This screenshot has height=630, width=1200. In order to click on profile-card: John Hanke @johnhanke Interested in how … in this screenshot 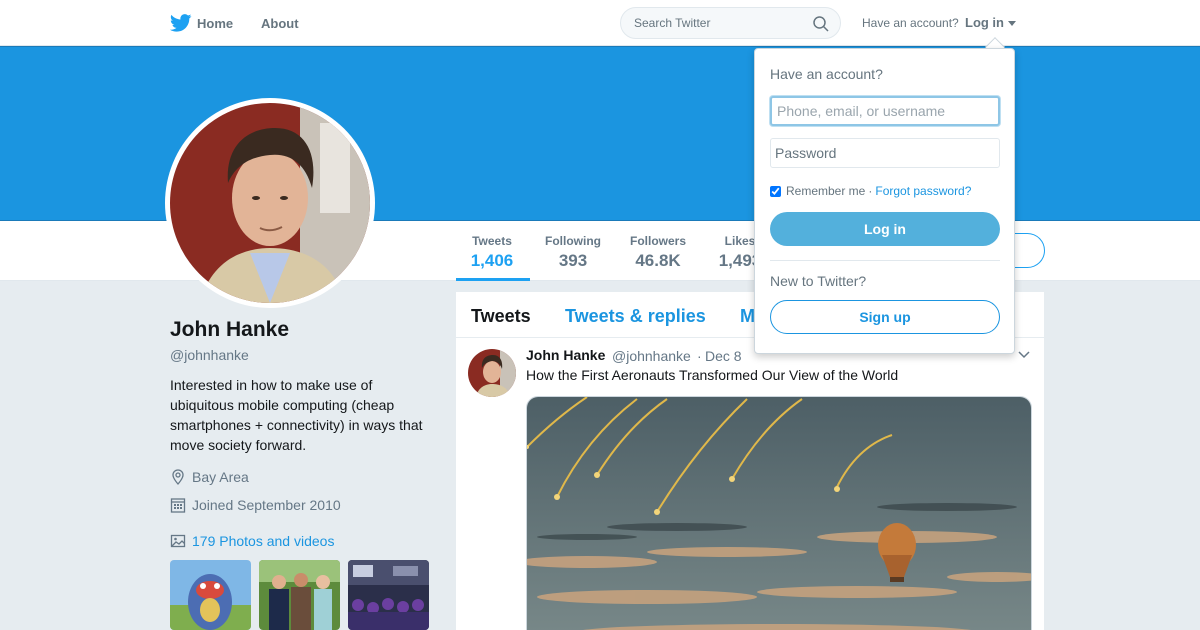, I will do `click(305, 434)`.